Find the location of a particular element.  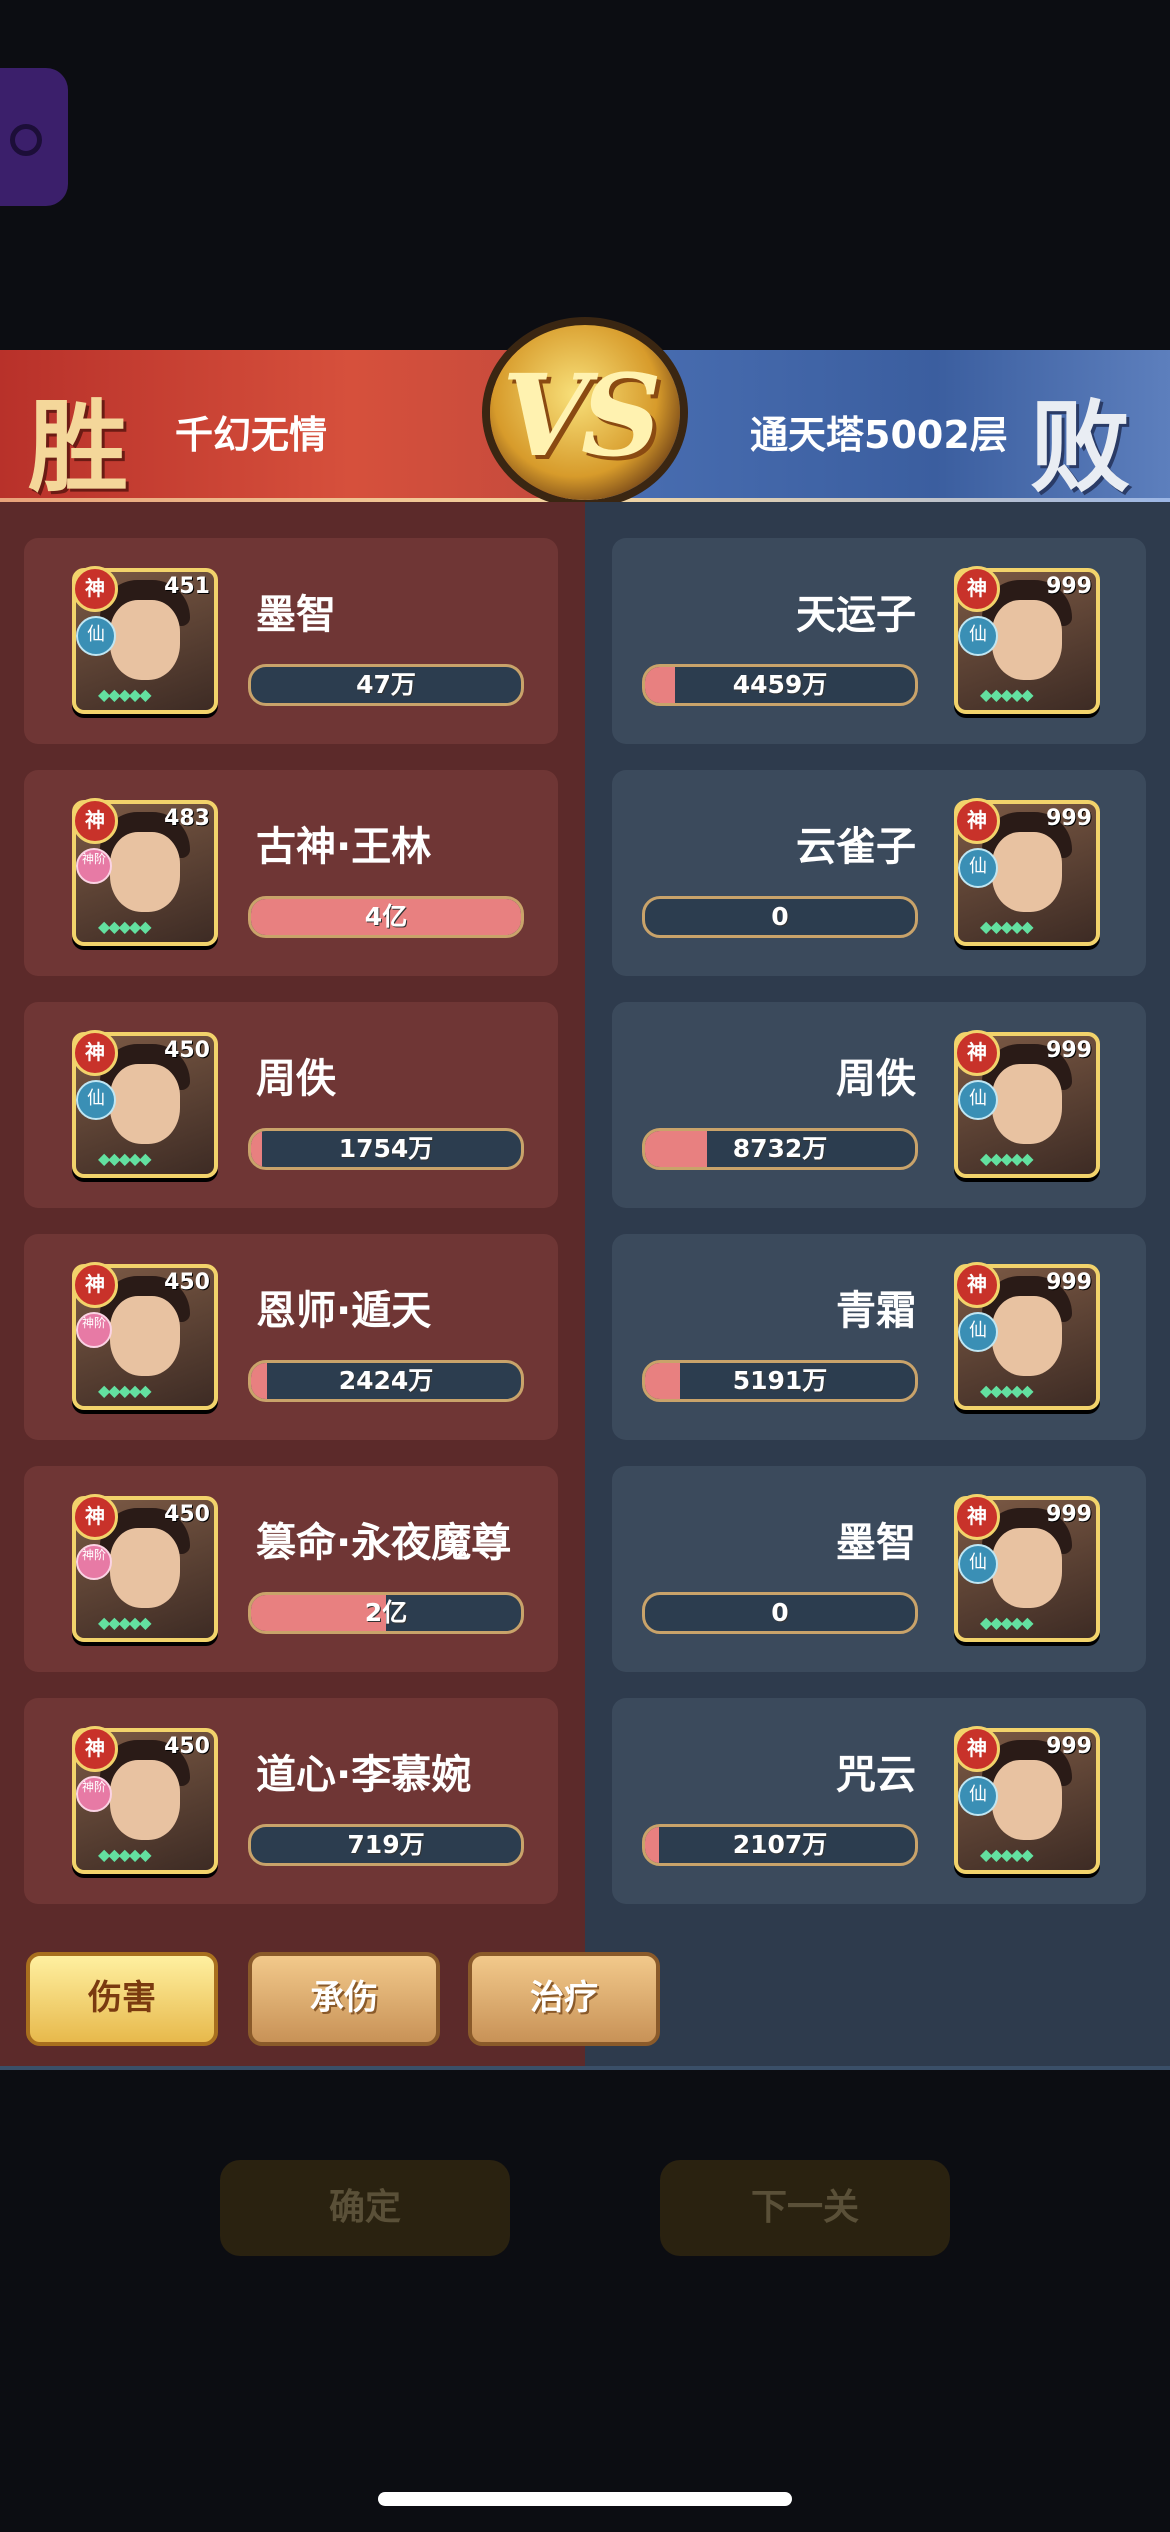

vs-emblem: VS is located at coordinates (585, 412).